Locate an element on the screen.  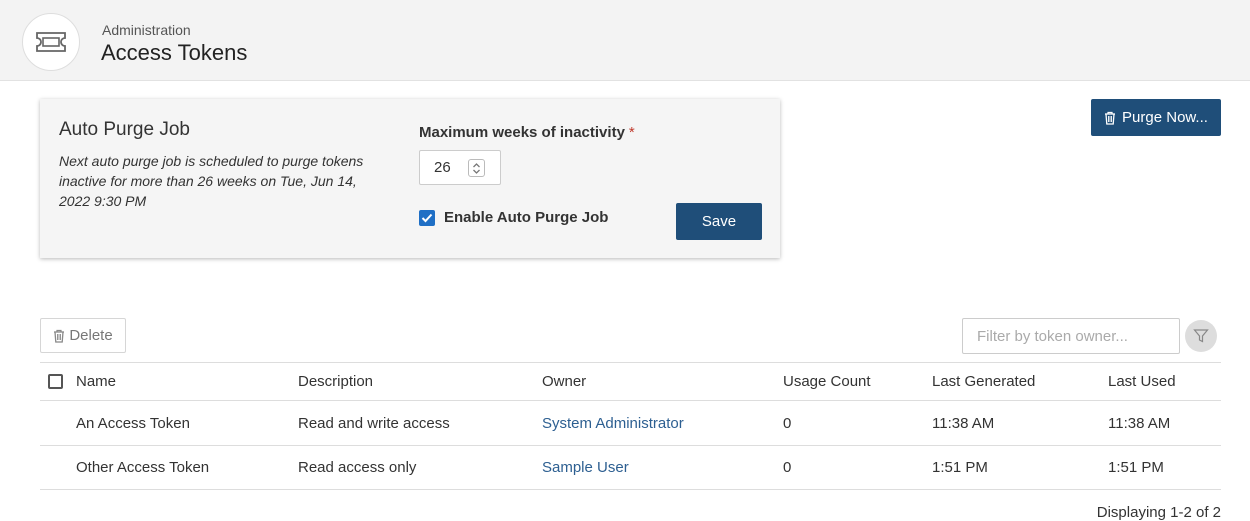
checkmark-icon is located at coordinates (427, 217).